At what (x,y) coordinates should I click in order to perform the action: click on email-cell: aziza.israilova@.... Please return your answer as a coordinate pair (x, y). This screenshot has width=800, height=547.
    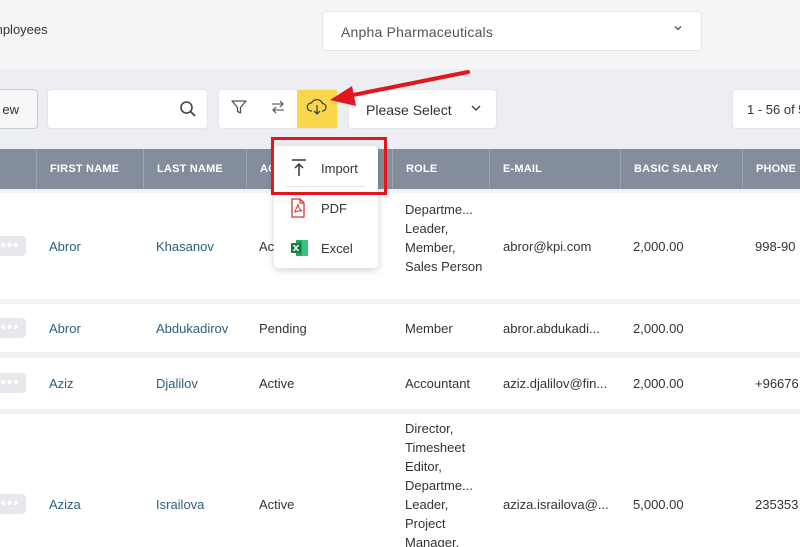
    Looking at the image, I should click on (556, 504).